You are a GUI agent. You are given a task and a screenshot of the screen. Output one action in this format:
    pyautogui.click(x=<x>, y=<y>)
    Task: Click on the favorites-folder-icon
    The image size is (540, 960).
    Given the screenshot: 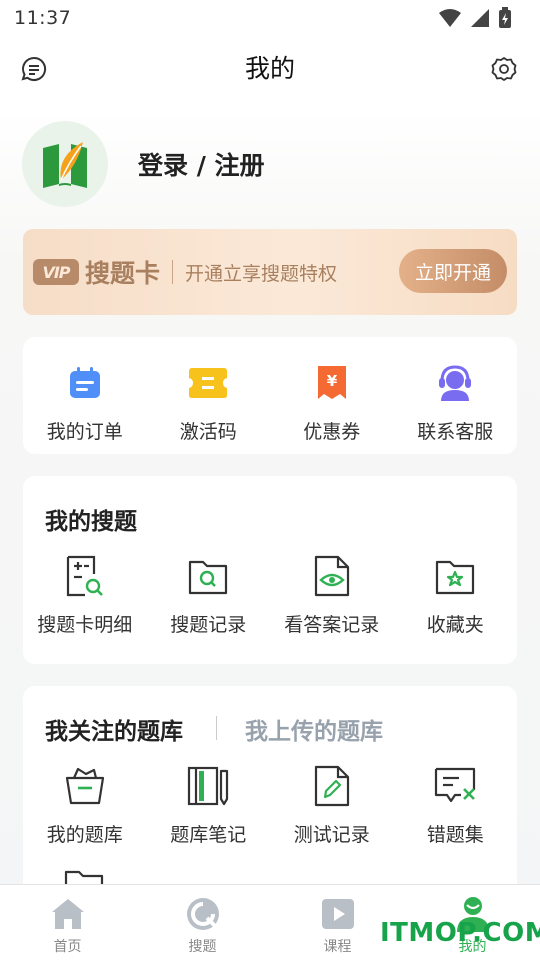 What is the action you would take?
    pyautogui.click(x=455, y=576)
    